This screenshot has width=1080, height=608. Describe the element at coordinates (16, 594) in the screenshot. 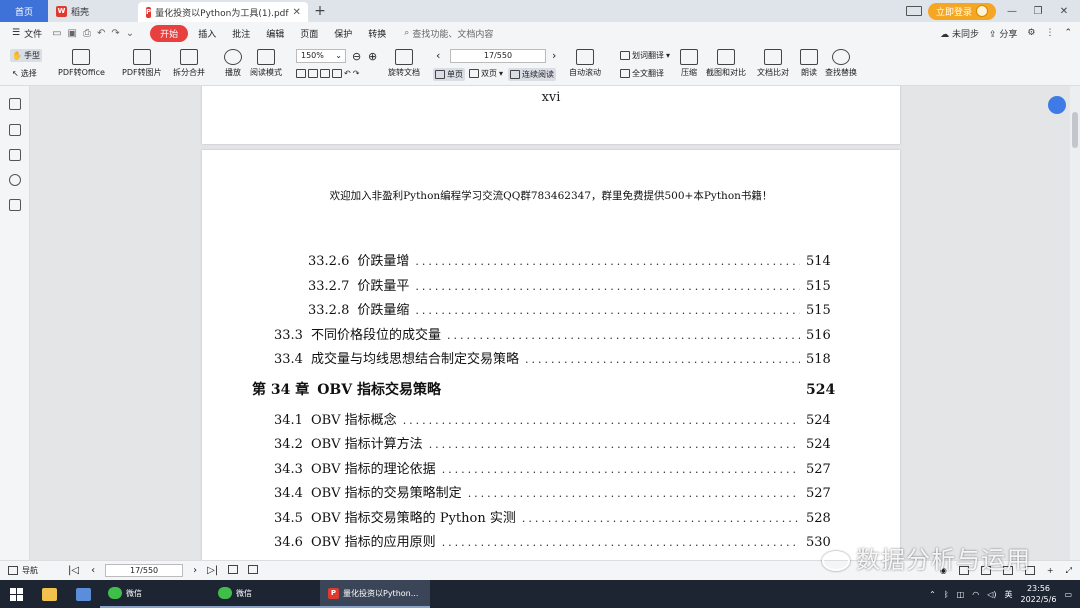

I see `start-button` at that location.